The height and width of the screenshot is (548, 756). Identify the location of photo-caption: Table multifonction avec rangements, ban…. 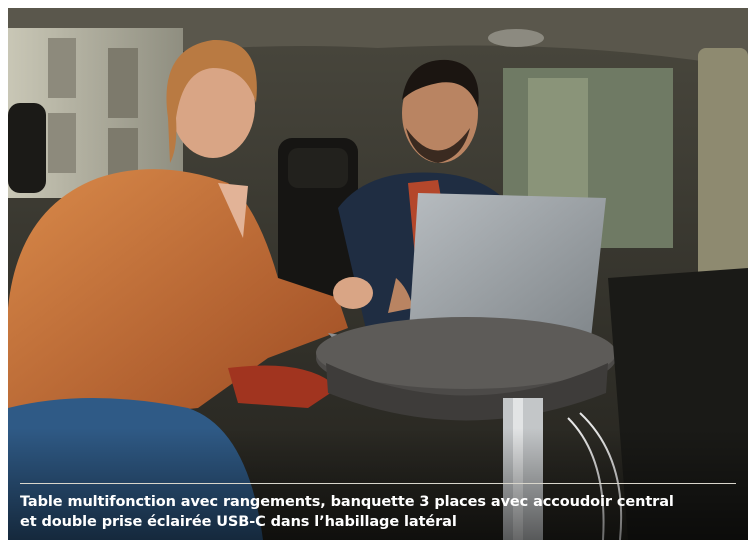
(381, 512).